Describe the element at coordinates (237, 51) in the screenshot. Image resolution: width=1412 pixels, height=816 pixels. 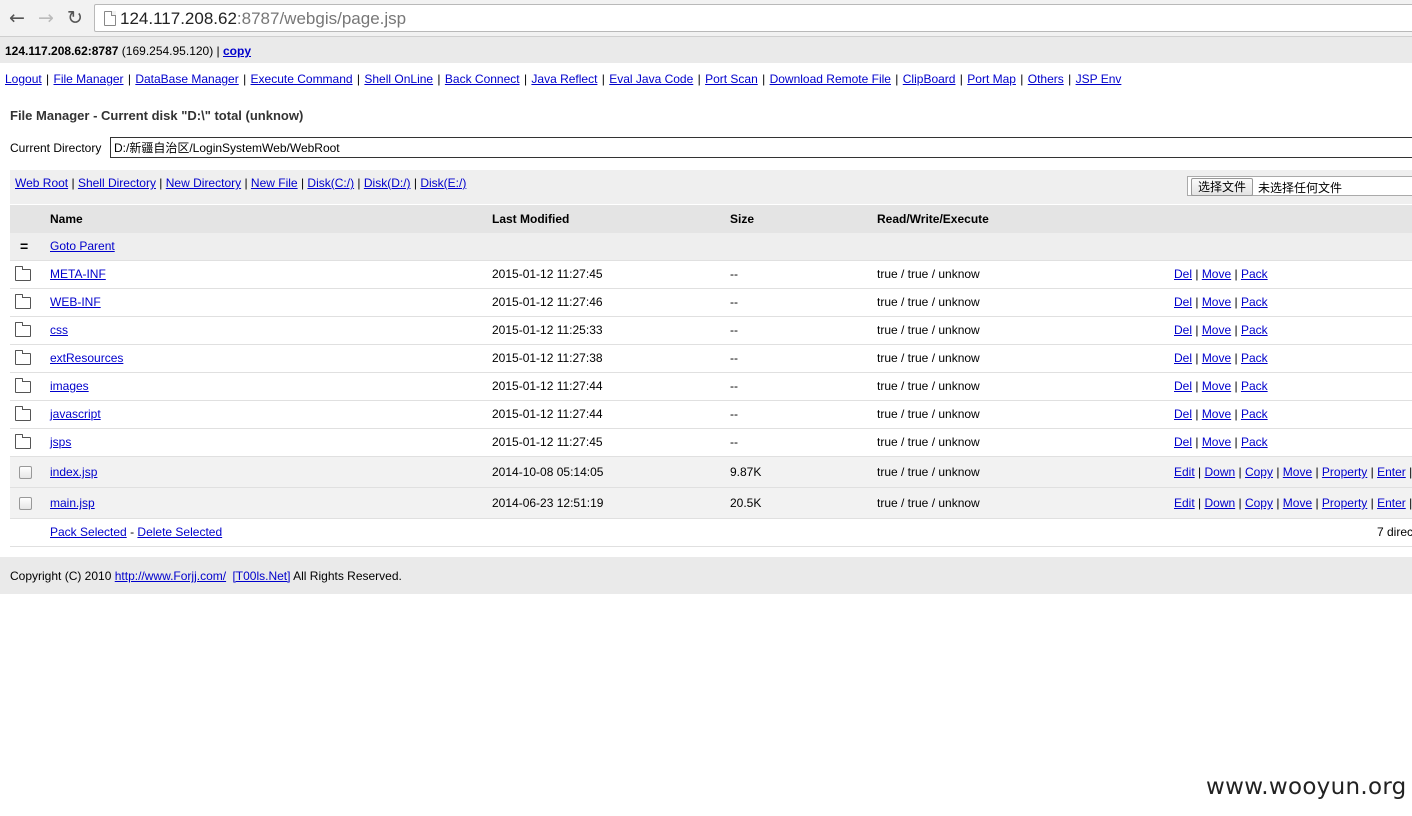
I see `copy-link: copy` at that location.